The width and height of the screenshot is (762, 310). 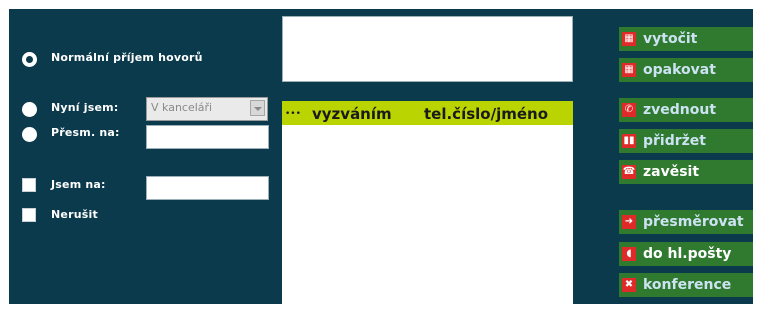 I want to click on forward-button: ➜ přesměrovat, so click(x=686, y=222).